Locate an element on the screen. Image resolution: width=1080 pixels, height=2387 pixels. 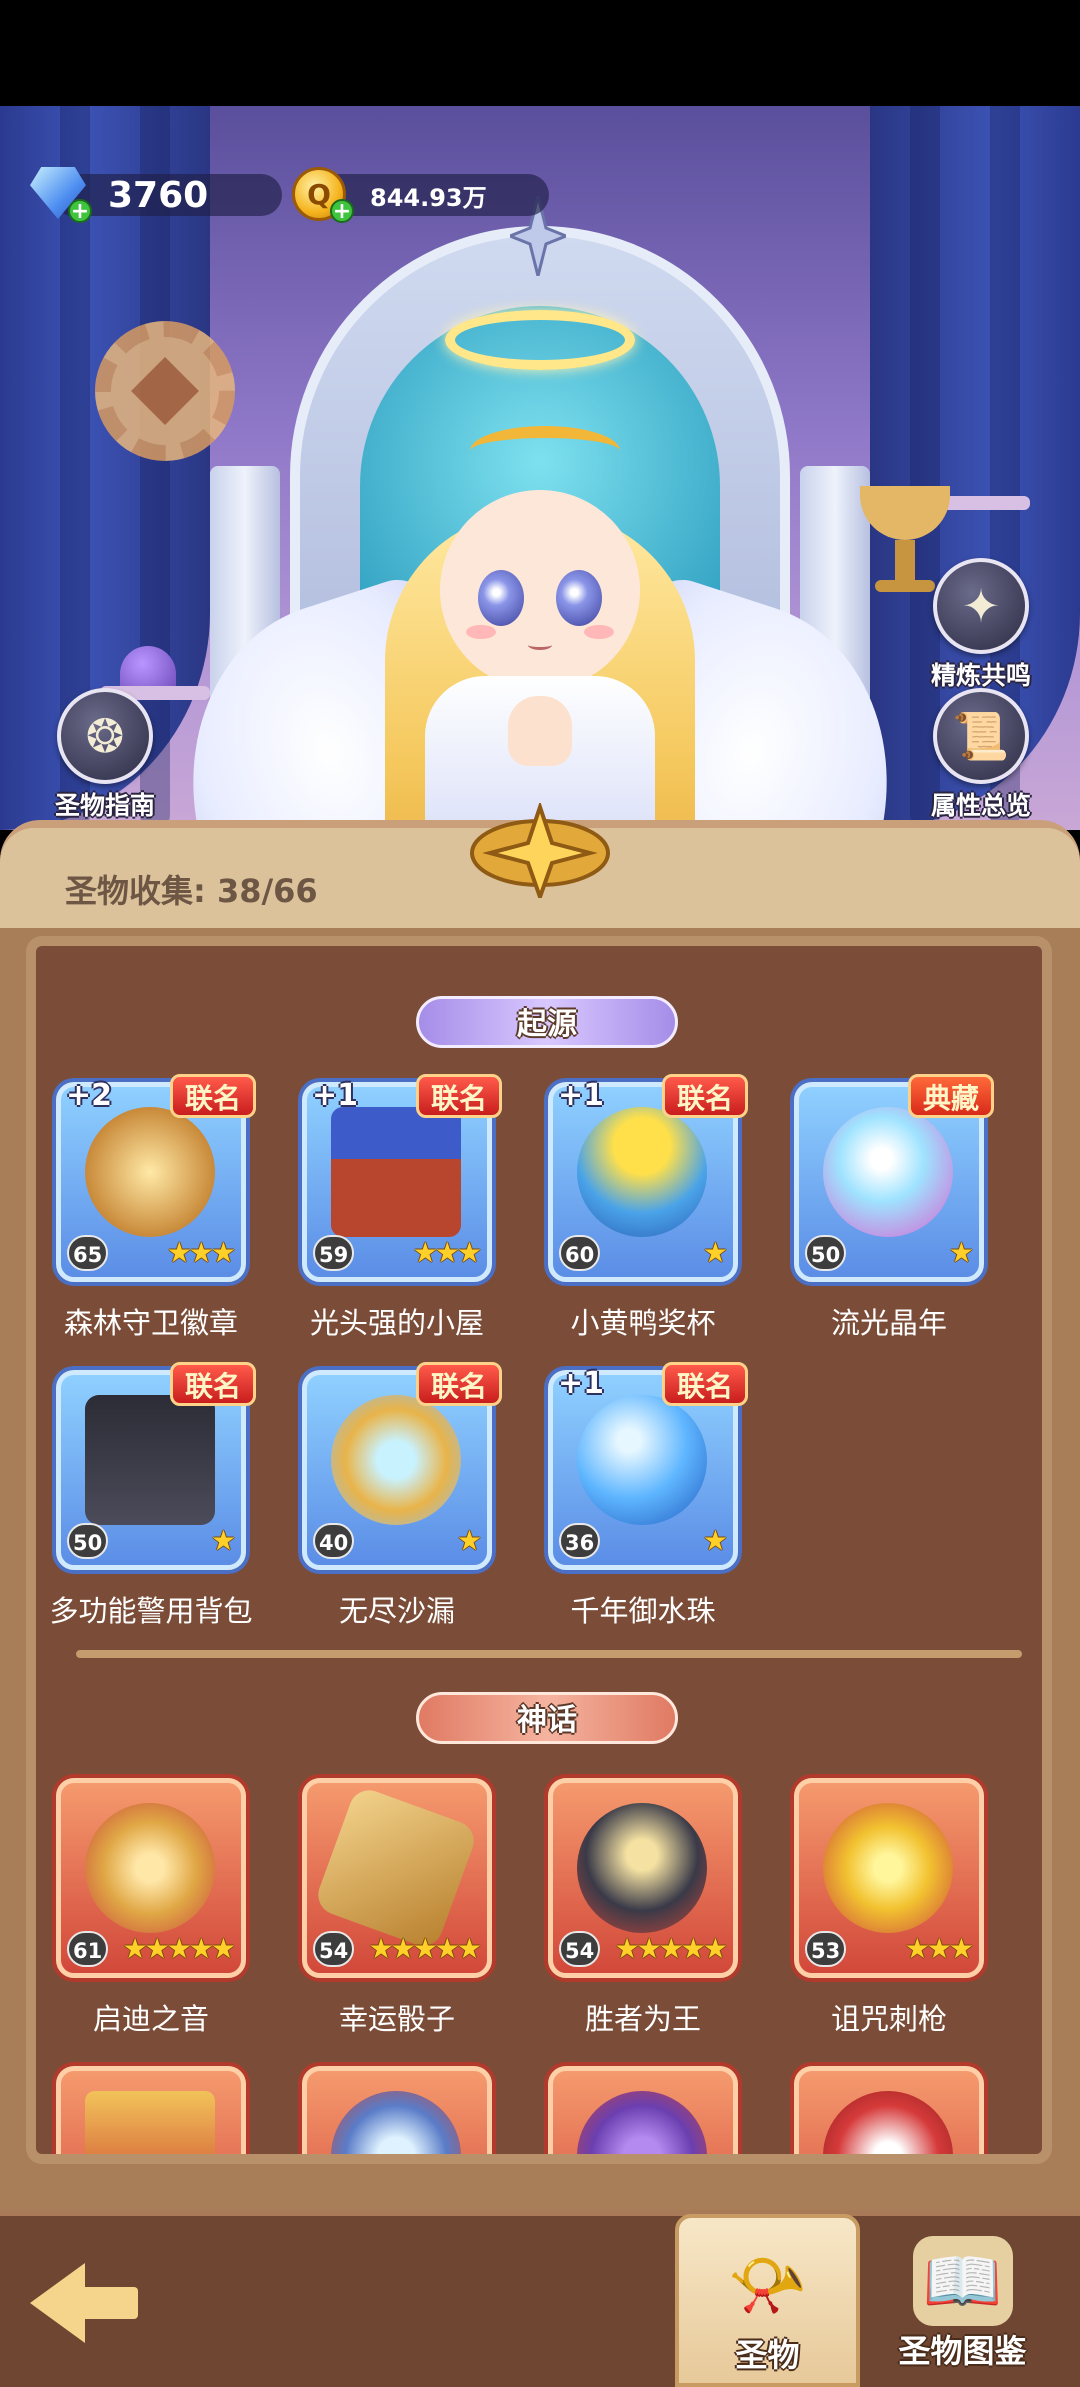
relic-level: 53 is located at coordinates (826, 1949).